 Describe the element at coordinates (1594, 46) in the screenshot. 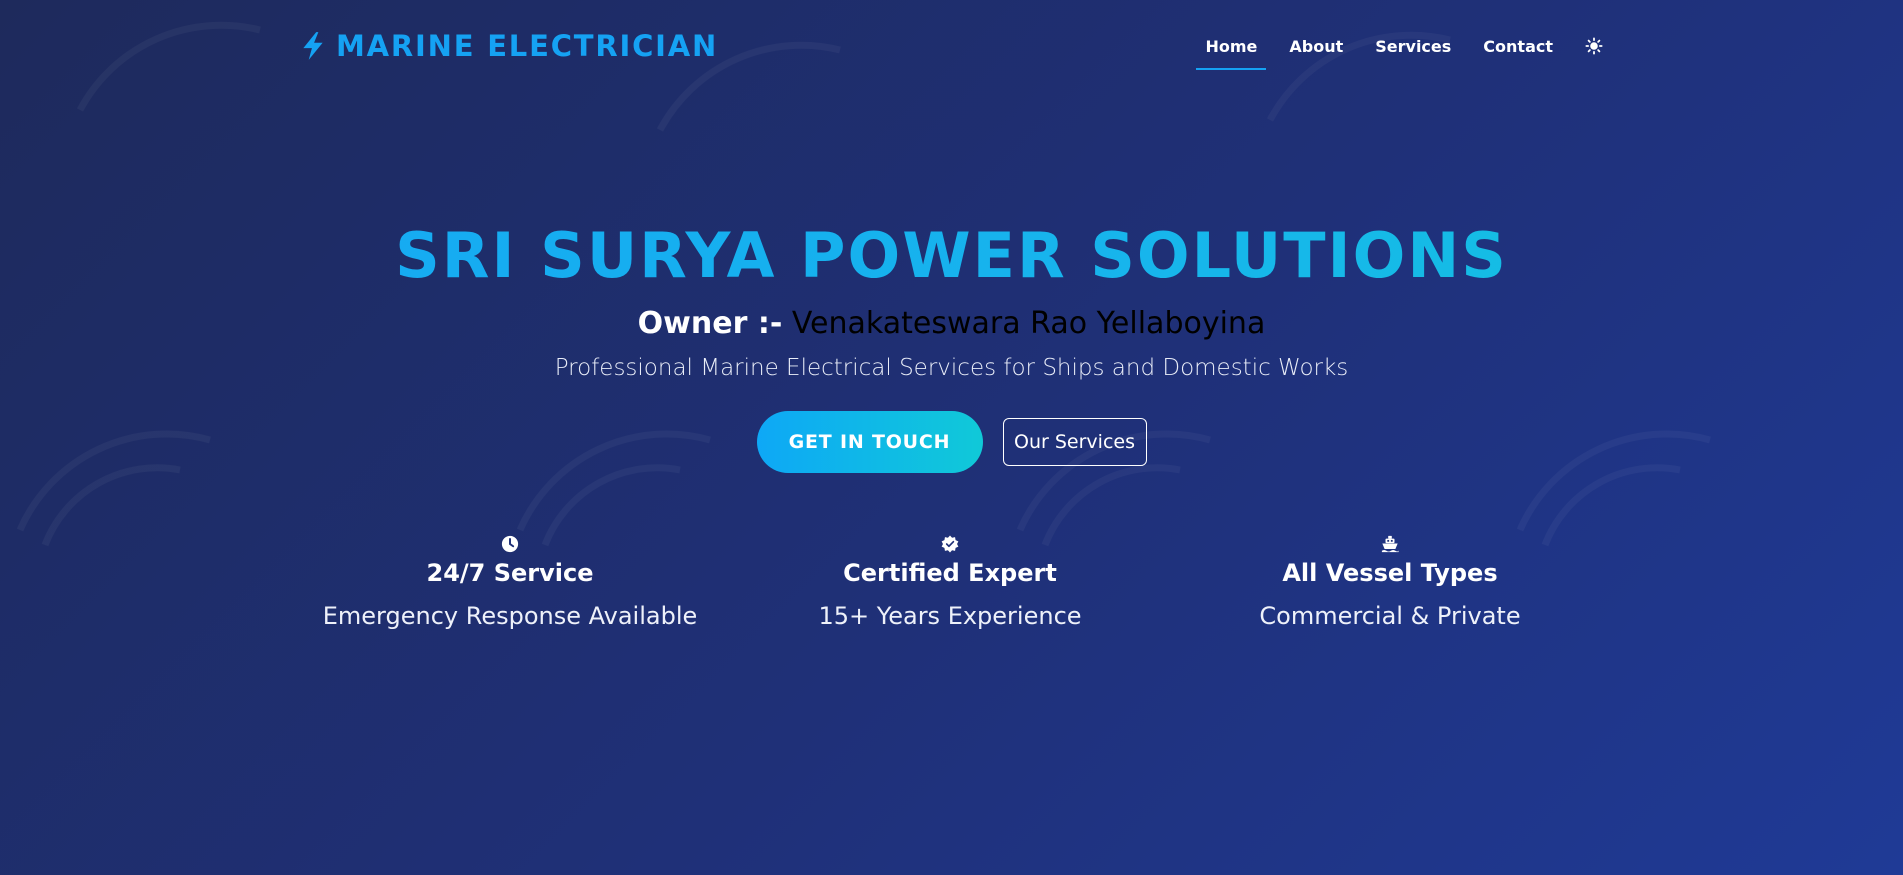

I see `sun-icon` at that location.